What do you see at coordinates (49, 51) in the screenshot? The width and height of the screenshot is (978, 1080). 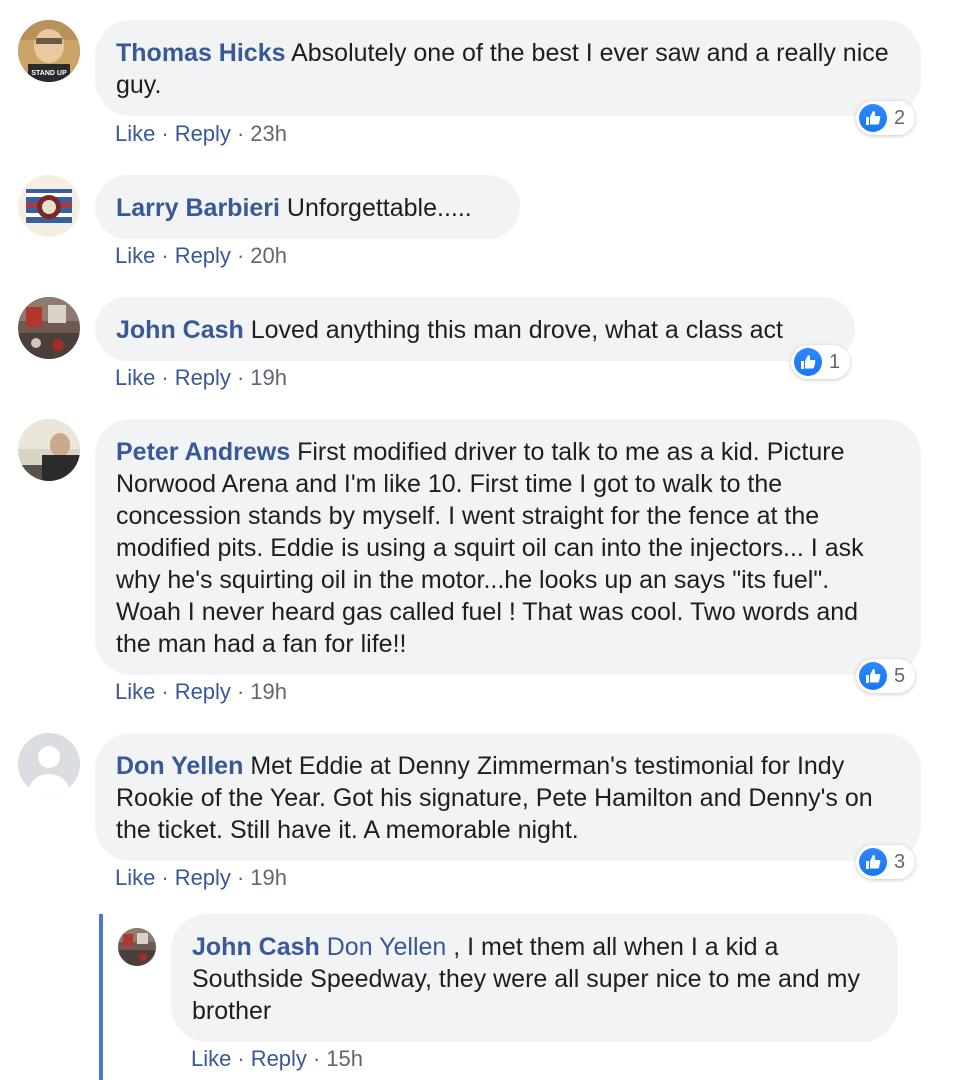 I see `avatar: STAND UP` at bounding box center [49, 51].